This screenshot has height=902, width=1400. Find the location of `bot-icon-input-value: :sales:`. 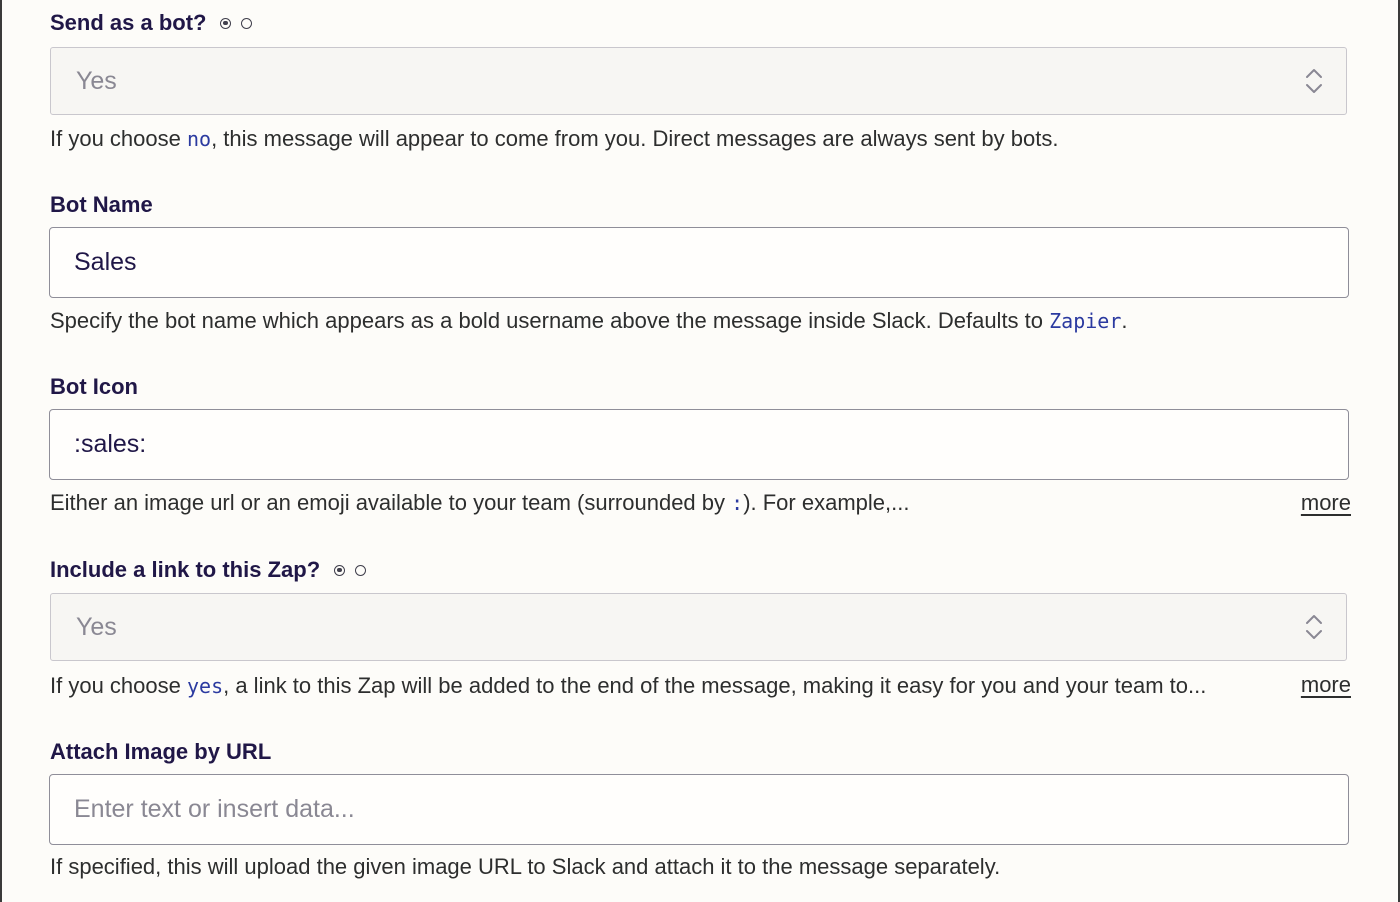

bot-icon-input-value: :sales: is located at coordinates (110, 444).